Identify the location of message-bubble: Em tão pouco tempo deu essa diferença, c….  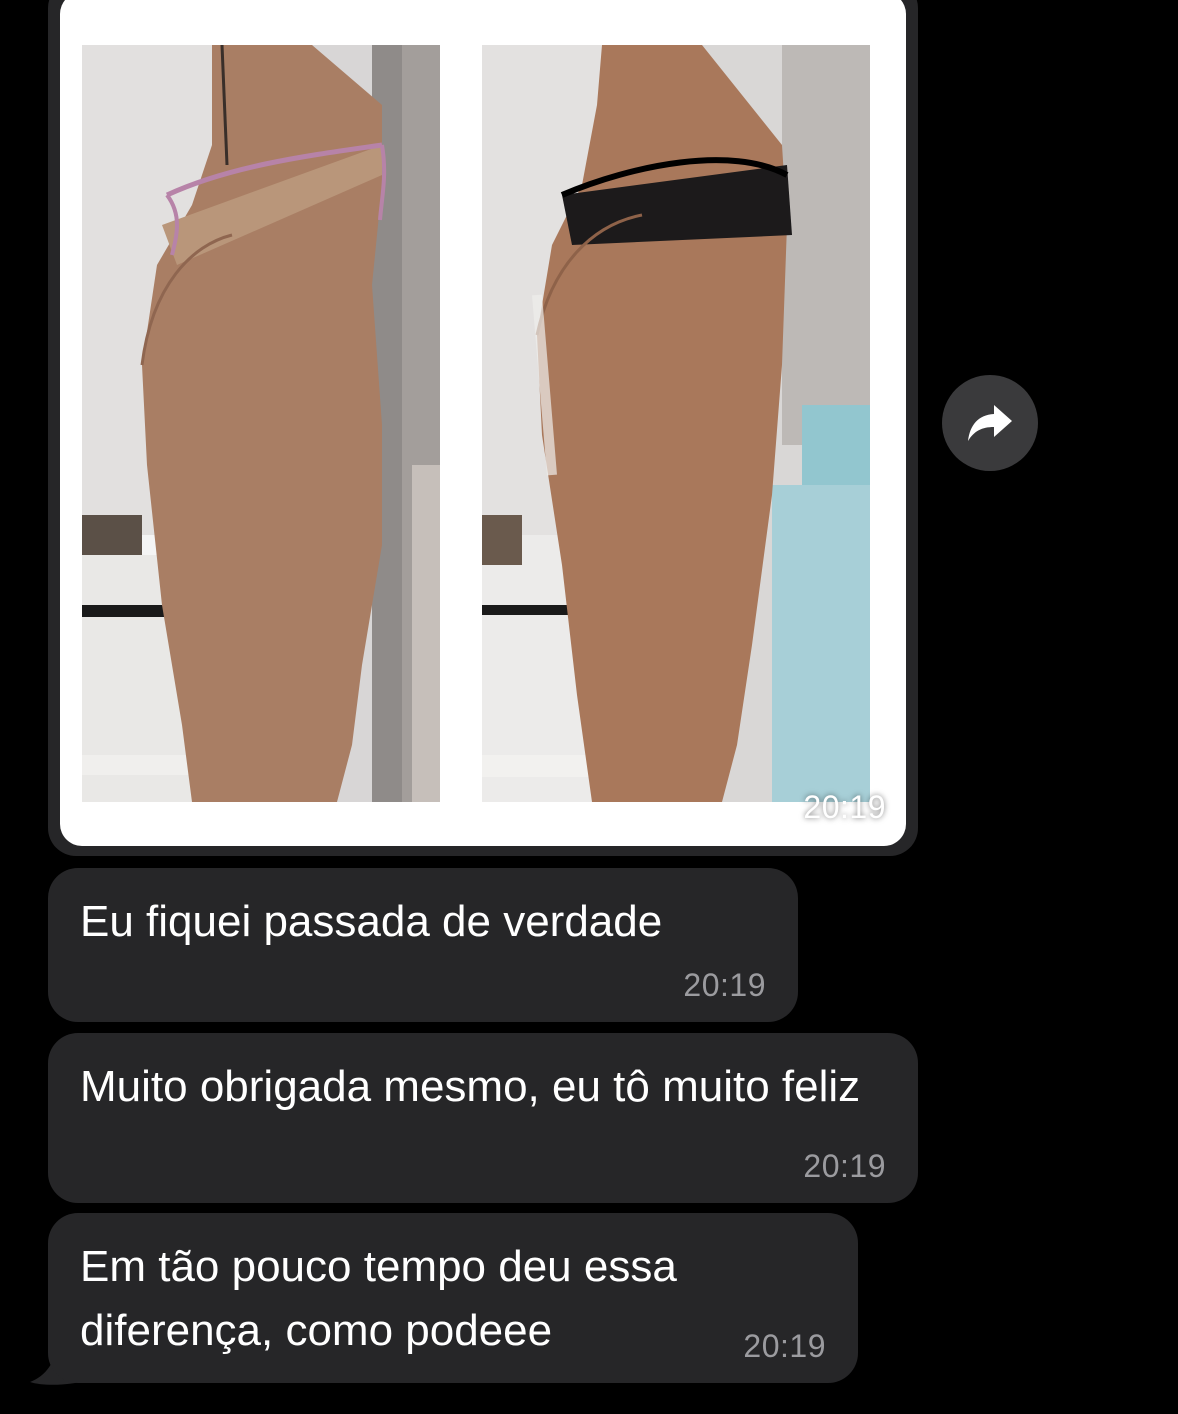
(453, 1298).